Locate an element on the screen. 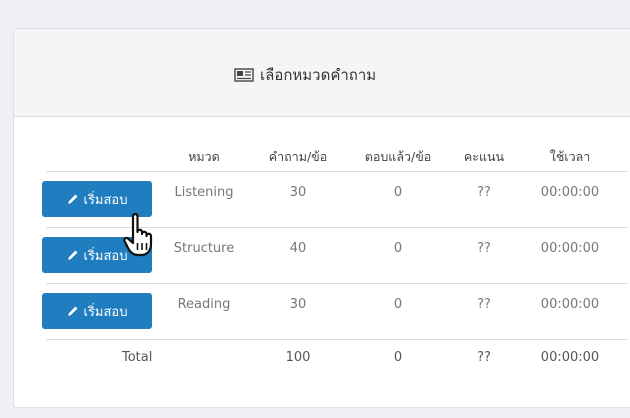 The height and width of the screenshot is (418, 630). total-answered: 0 is located at coordinates (398, 357).